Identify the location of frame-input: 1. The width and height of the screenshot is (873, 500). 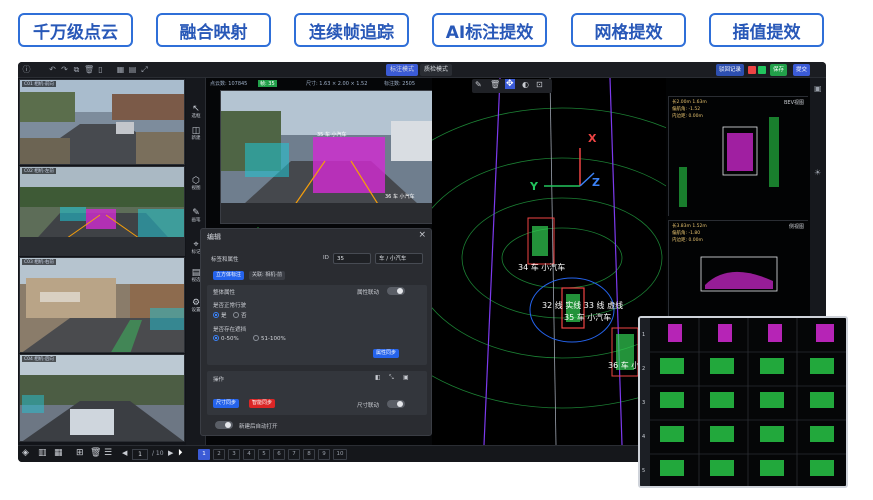
(140, 454).